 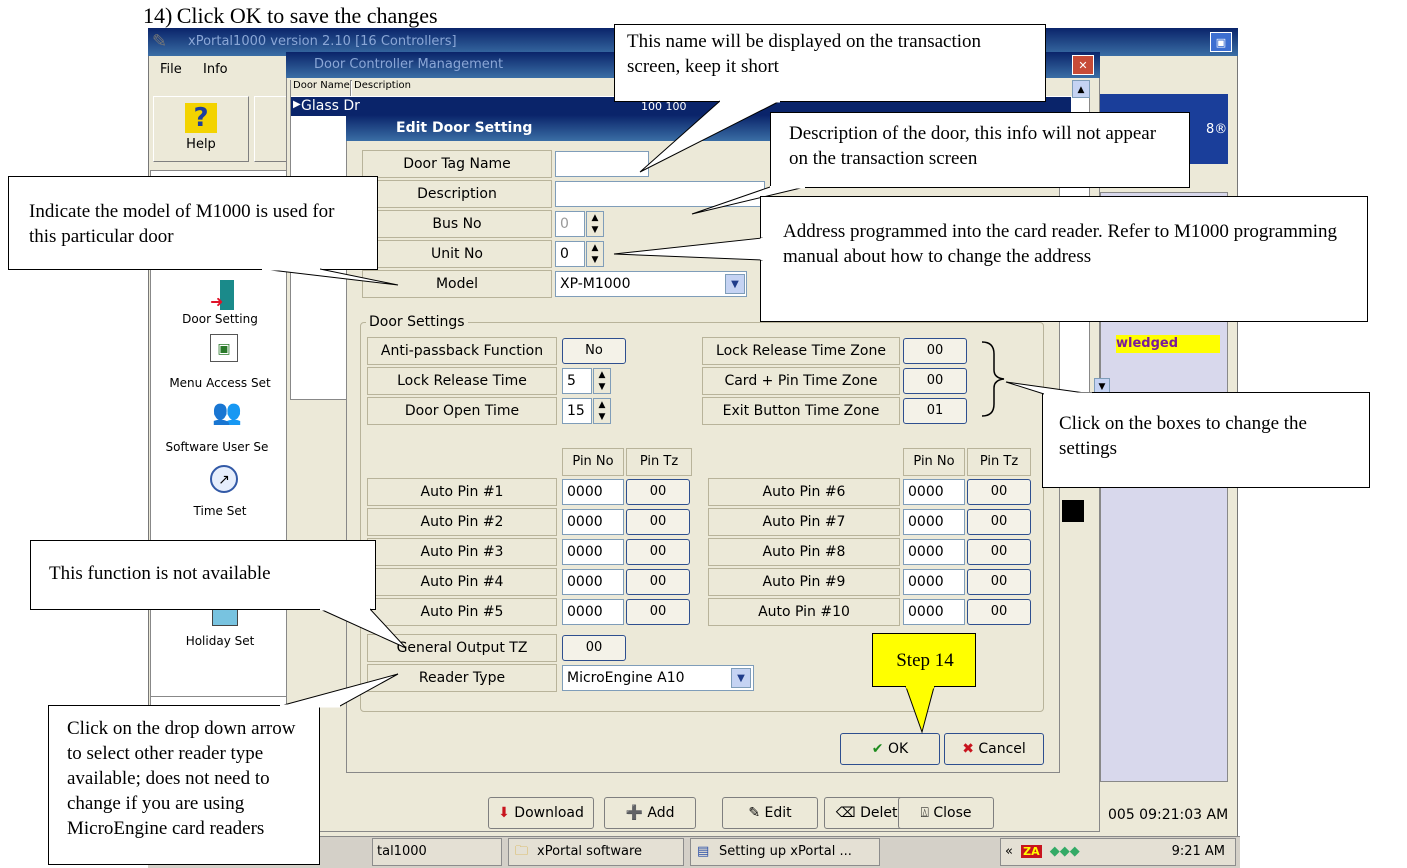 I want to click on ok-label: OK, so click(x=898, y=749).